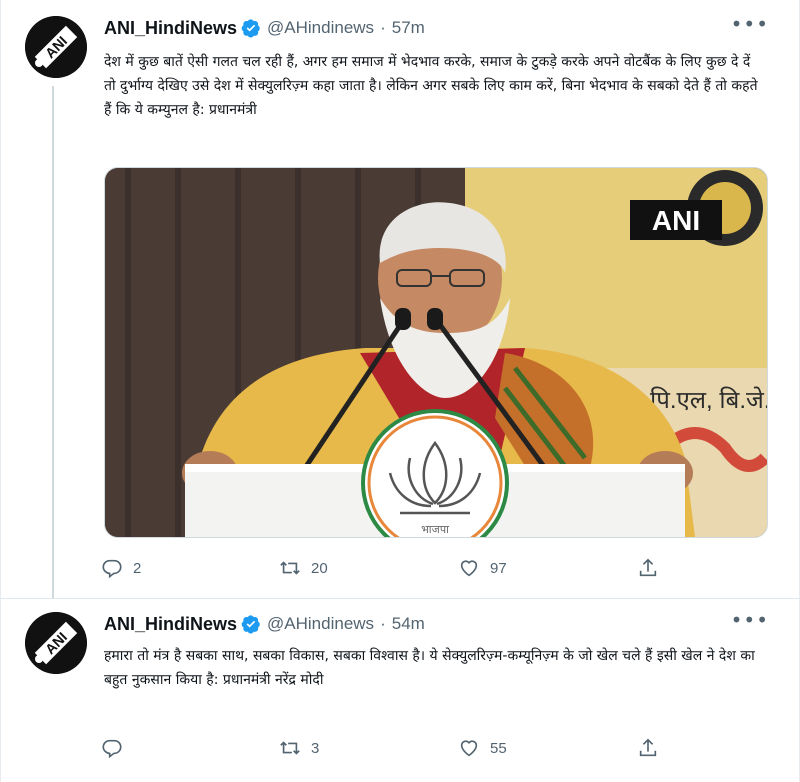 The image size is (800, 782). What do you see at coordinates (408, 624) in the screenshot?
I see `tweet-timestamp: 54m` at bounding box center [408, 624].